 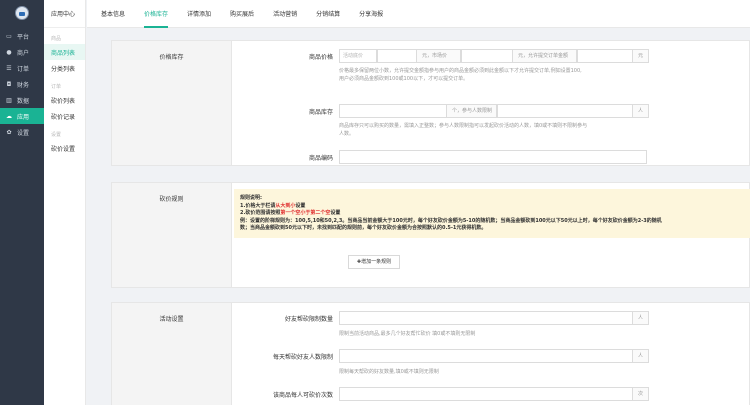 I want to click on sub-group-label: 商品, so click(x=56, y=39).